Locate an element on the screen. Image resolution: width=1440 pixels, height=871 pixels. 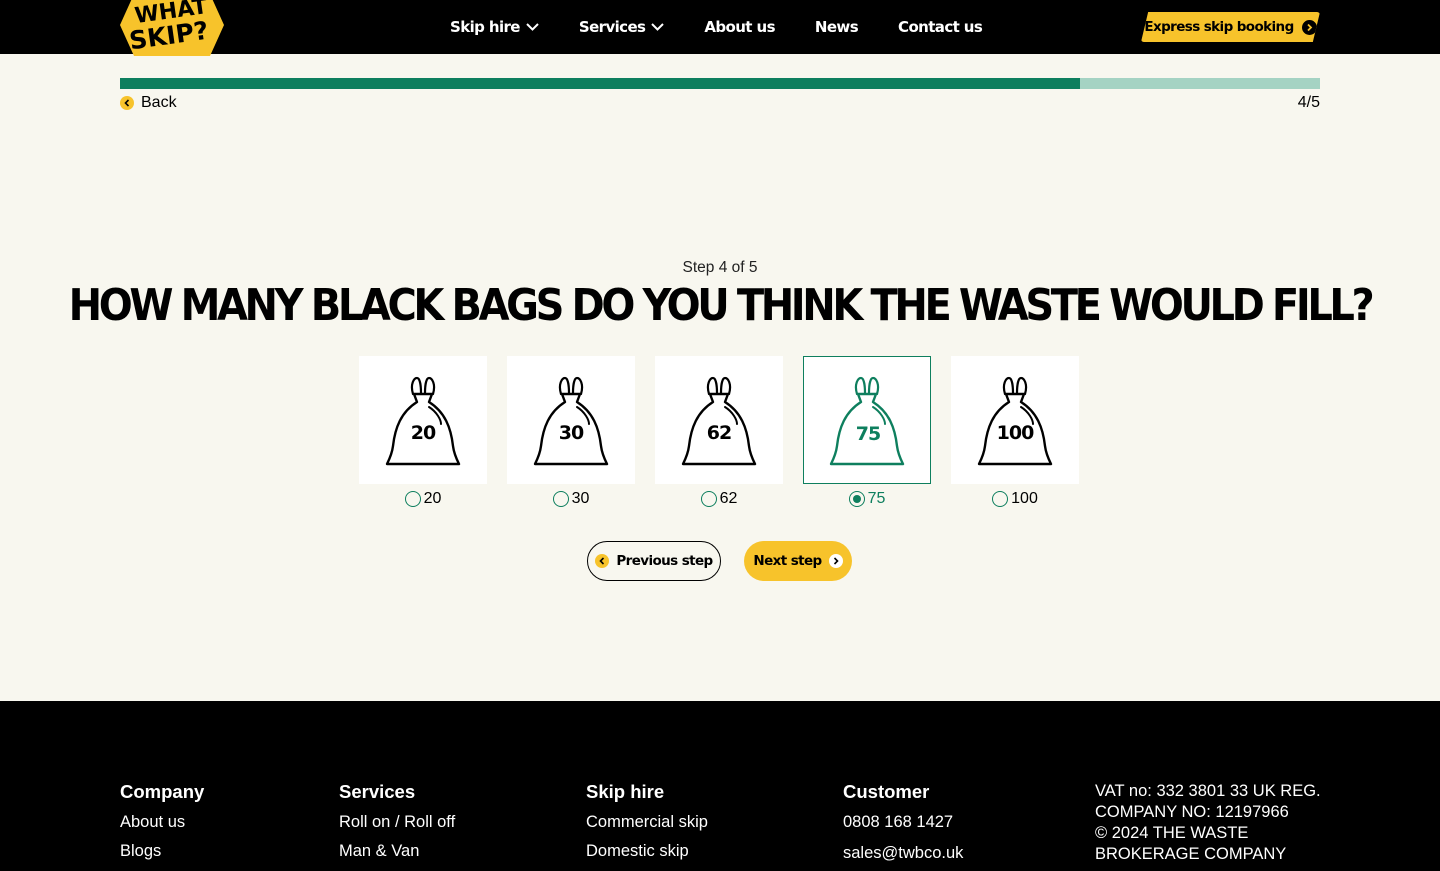
previous-step-label: Previous step is located at coordinates (664, 561).